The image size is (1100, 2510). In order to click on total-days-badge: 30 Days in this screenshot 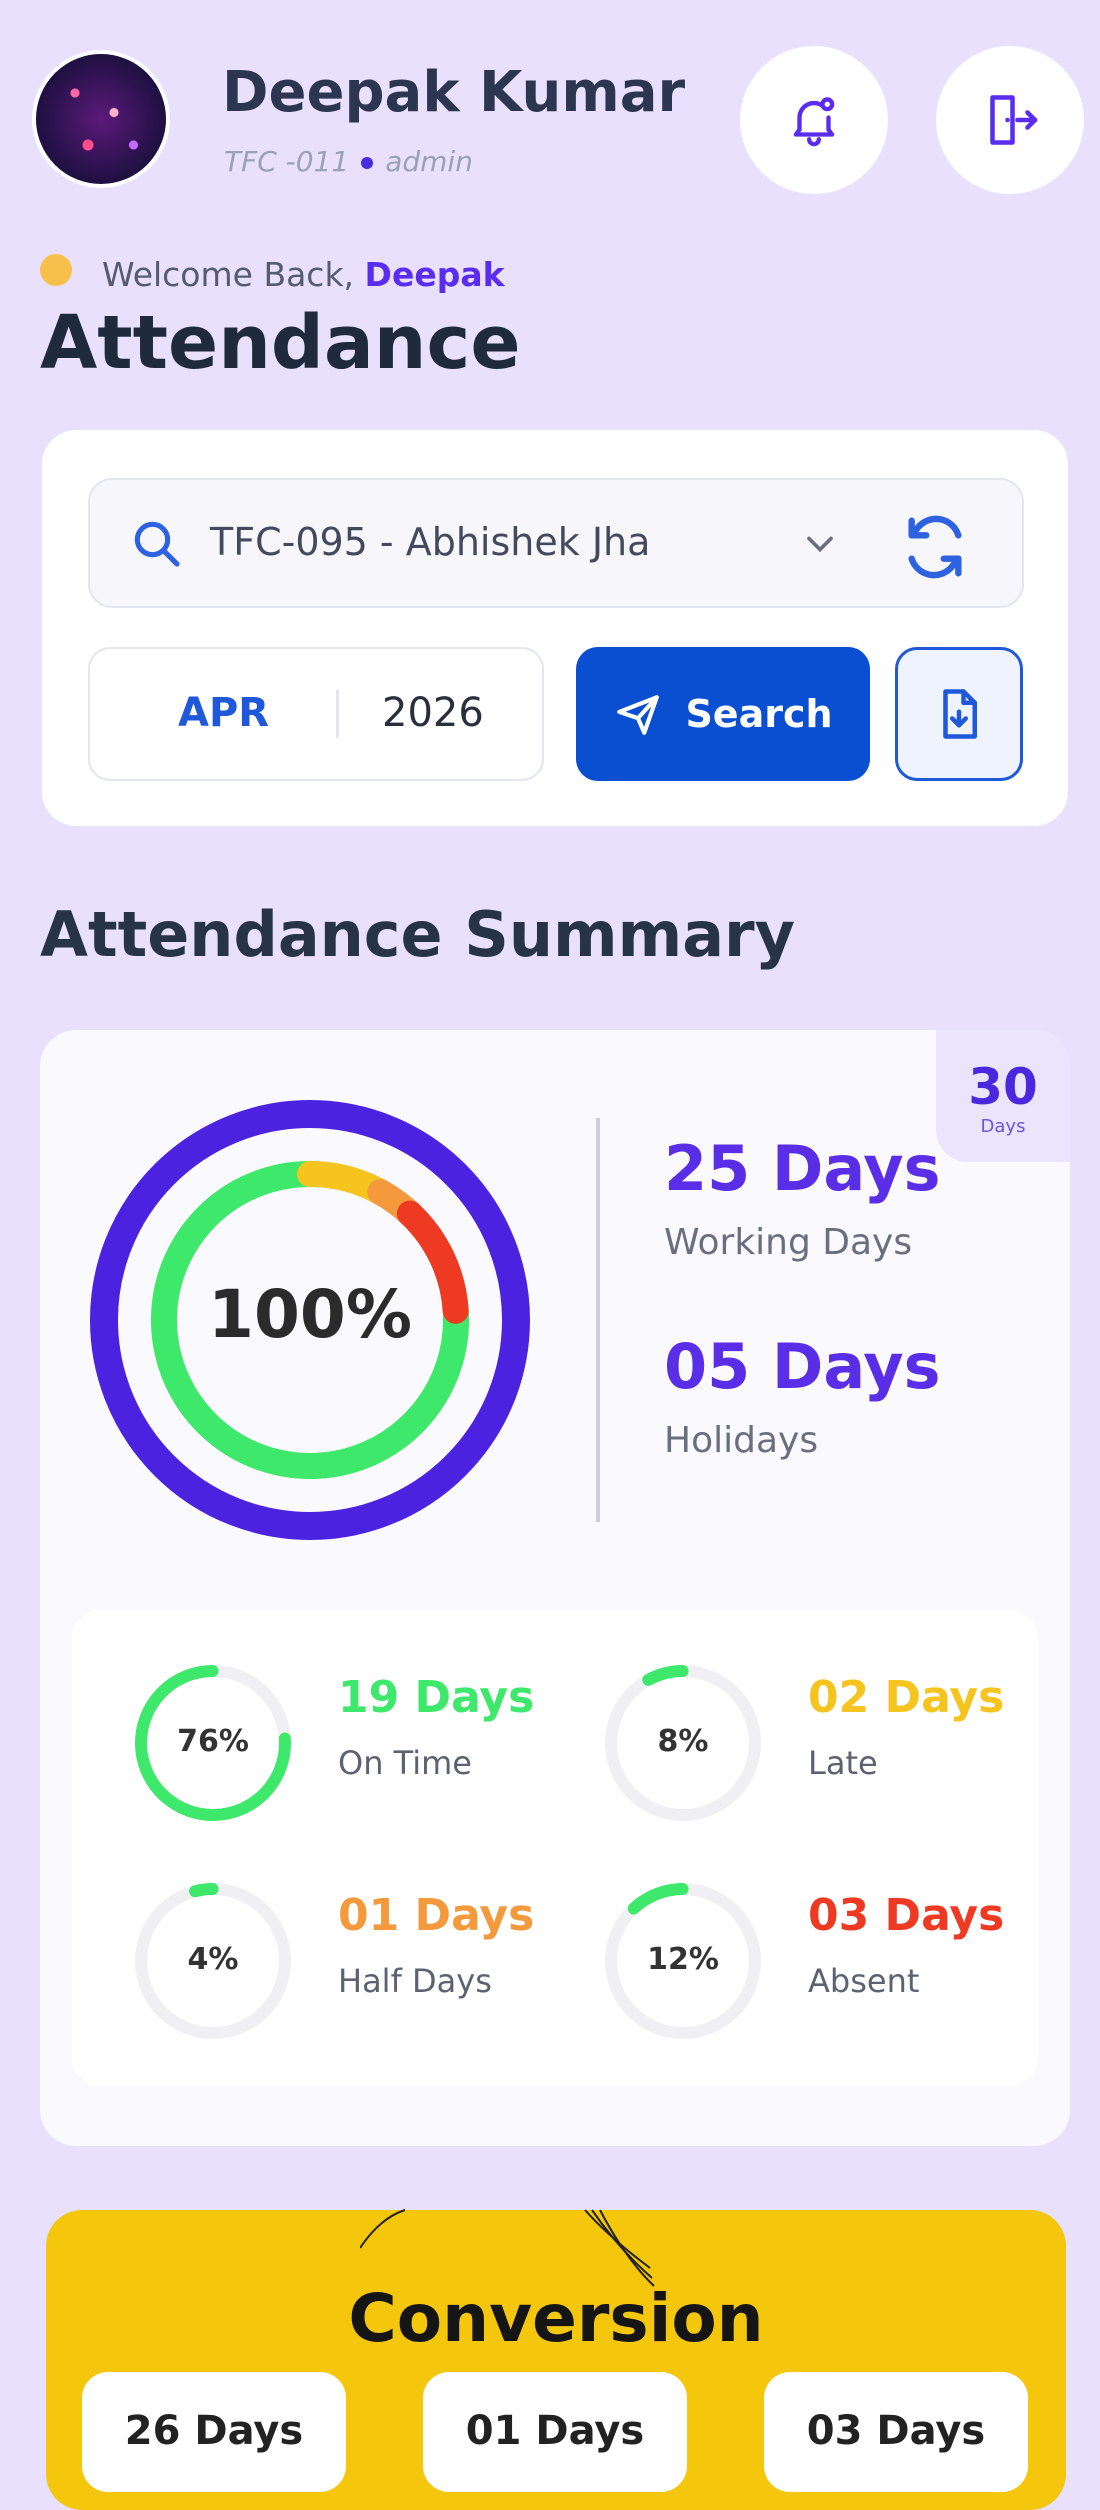, I will do `click(1003, 1096)`.